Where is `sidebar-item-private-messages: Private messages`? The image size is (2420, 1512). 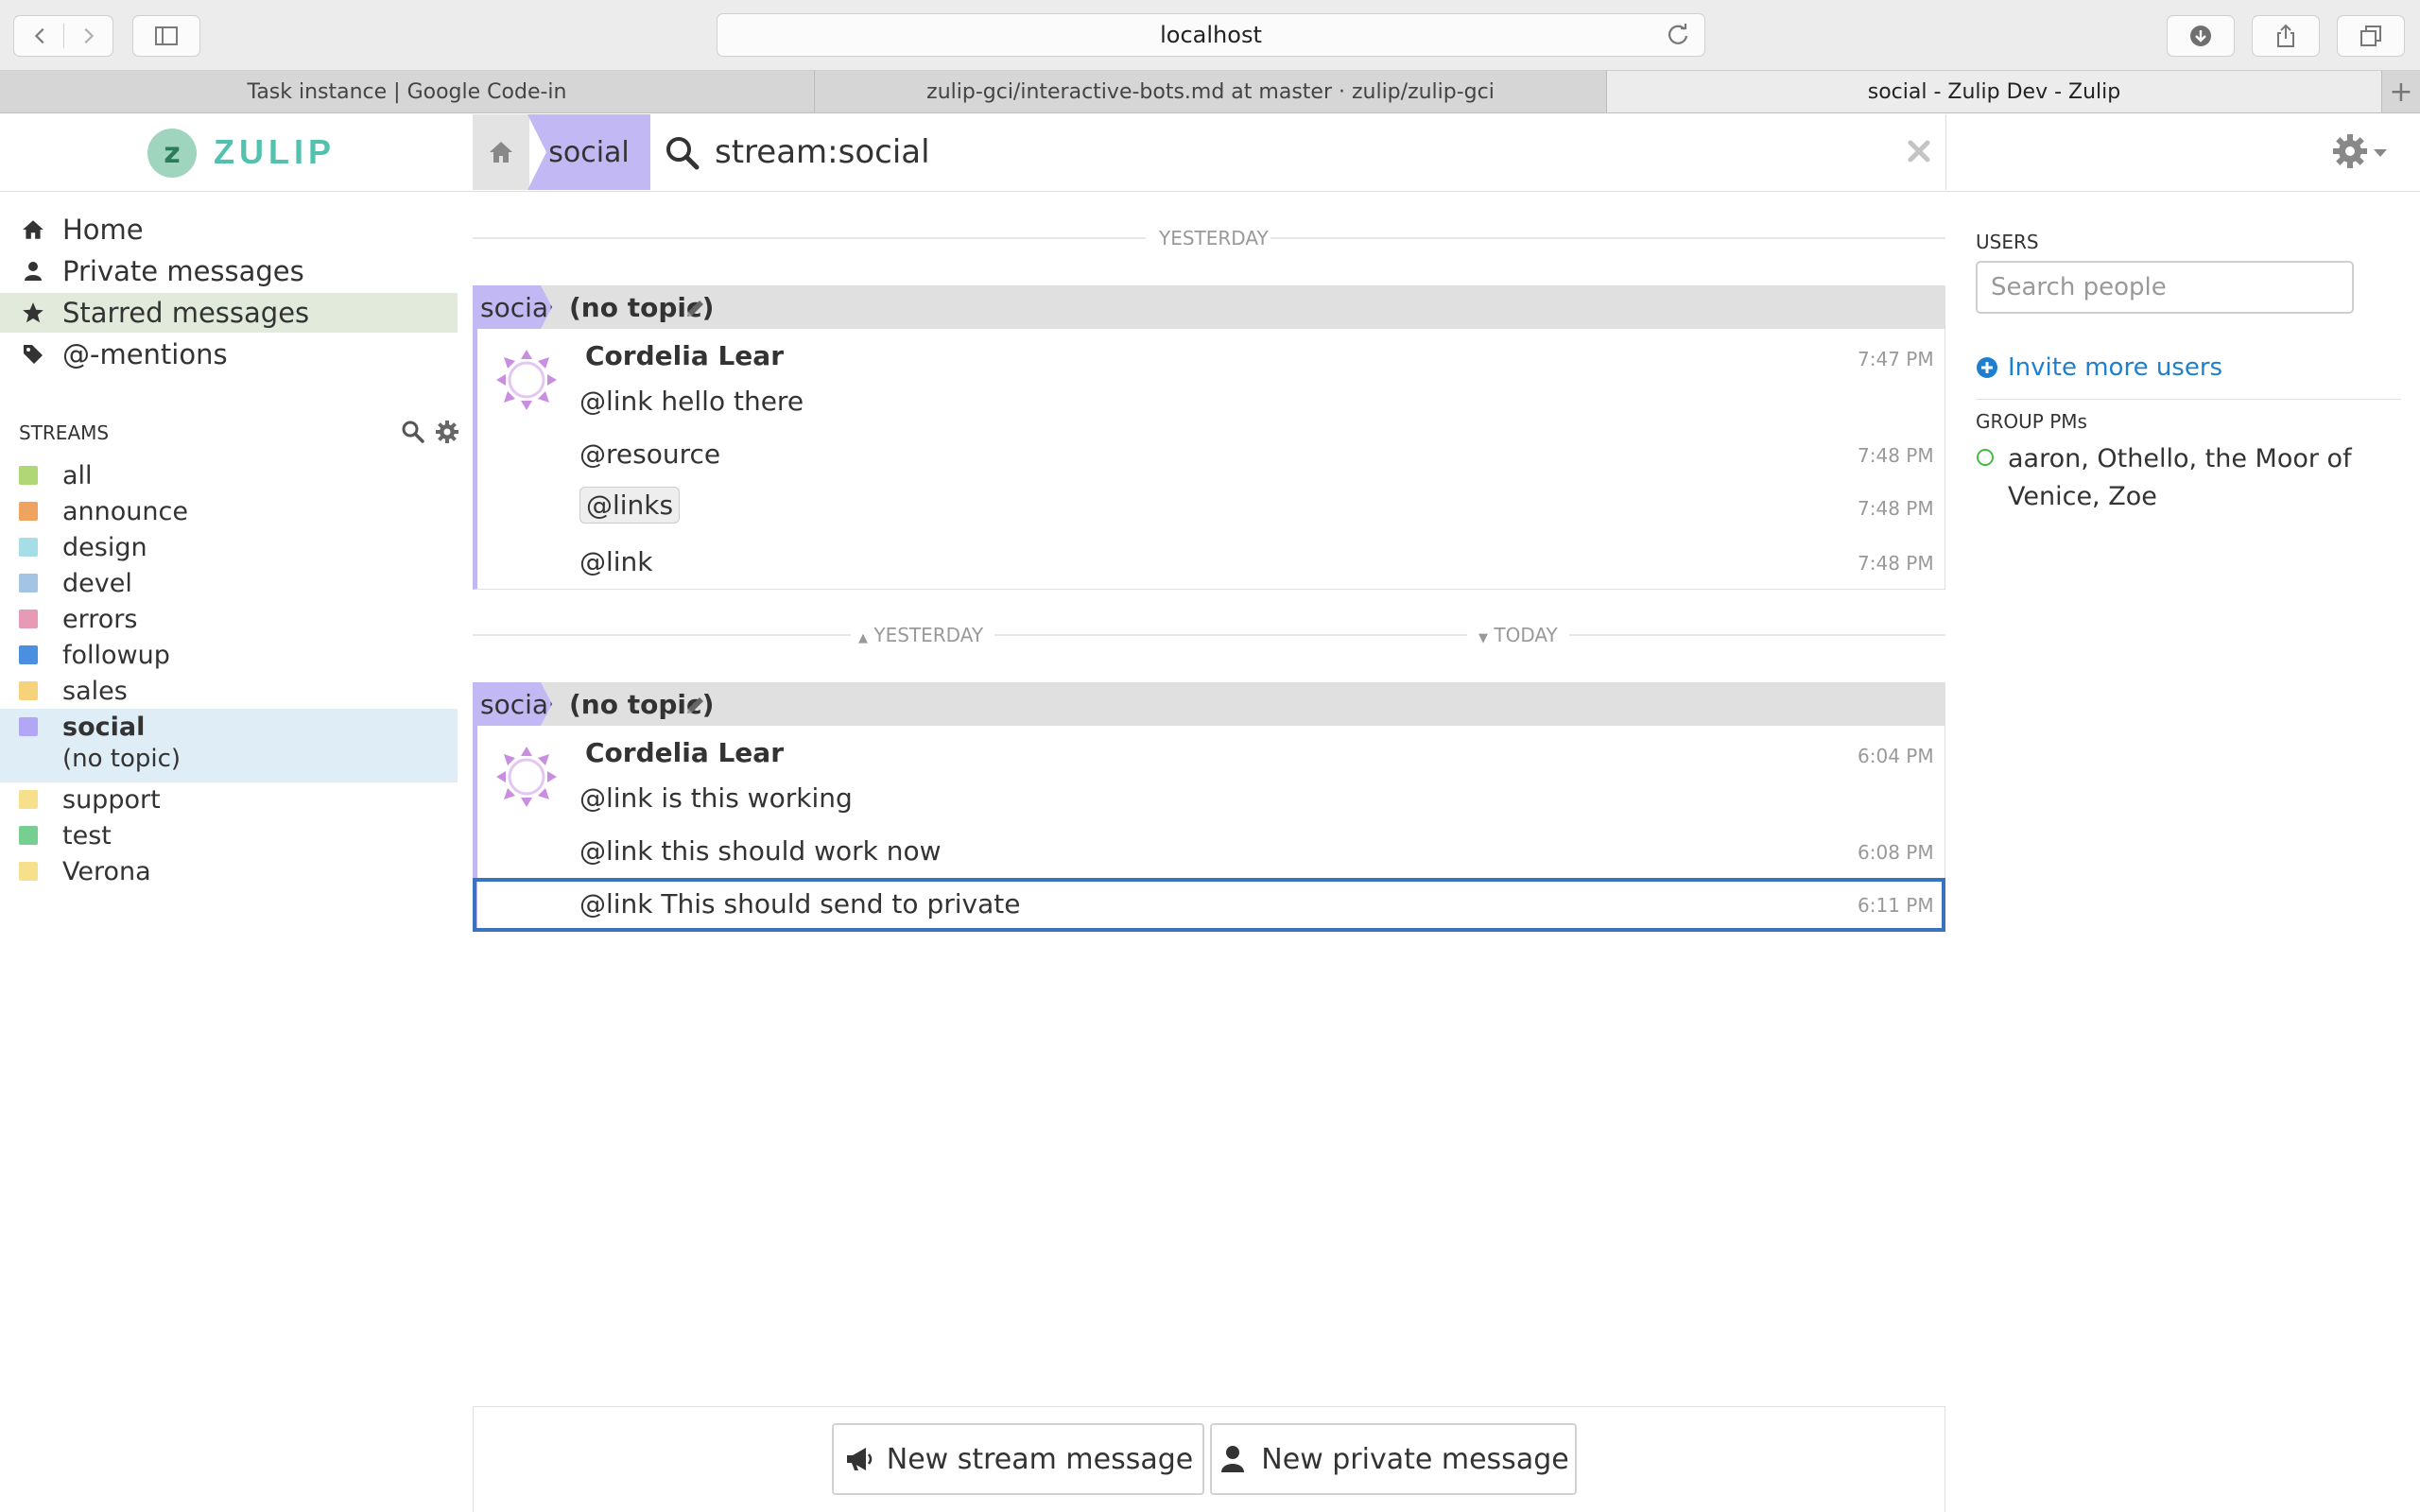
sidebar-item-private-messages: Private messages is located at coordinates (229, 271).